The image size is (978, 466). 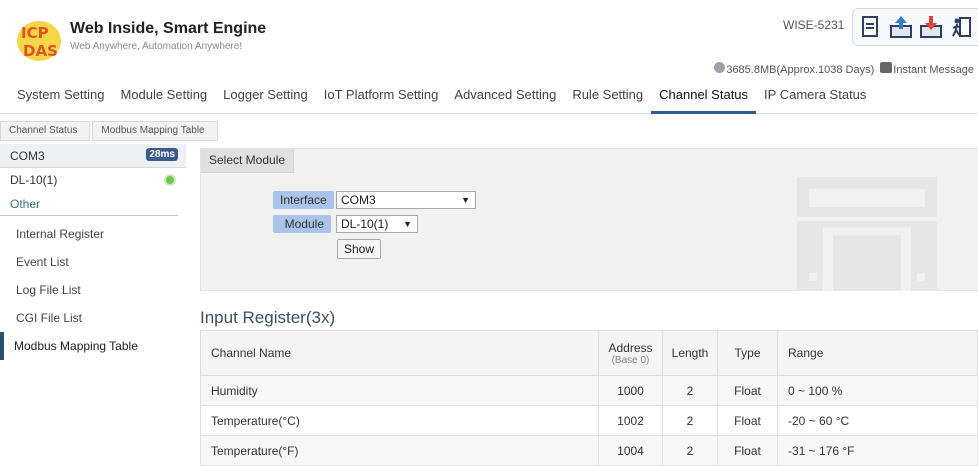 What do you see at coordinates (27, 155) in the screenshot?
I see `com-port-label: COM3` at bounding box center [27, 155].